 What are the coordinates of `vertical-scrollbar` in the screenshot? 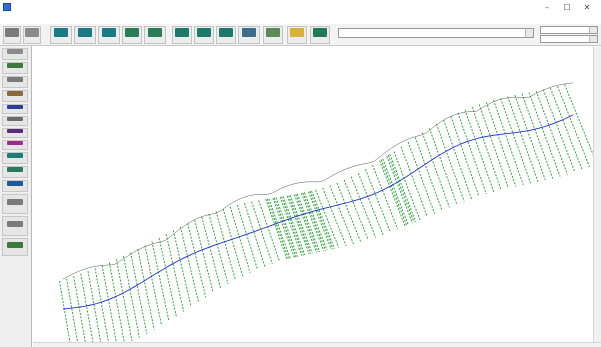 It's located at (597, 194).